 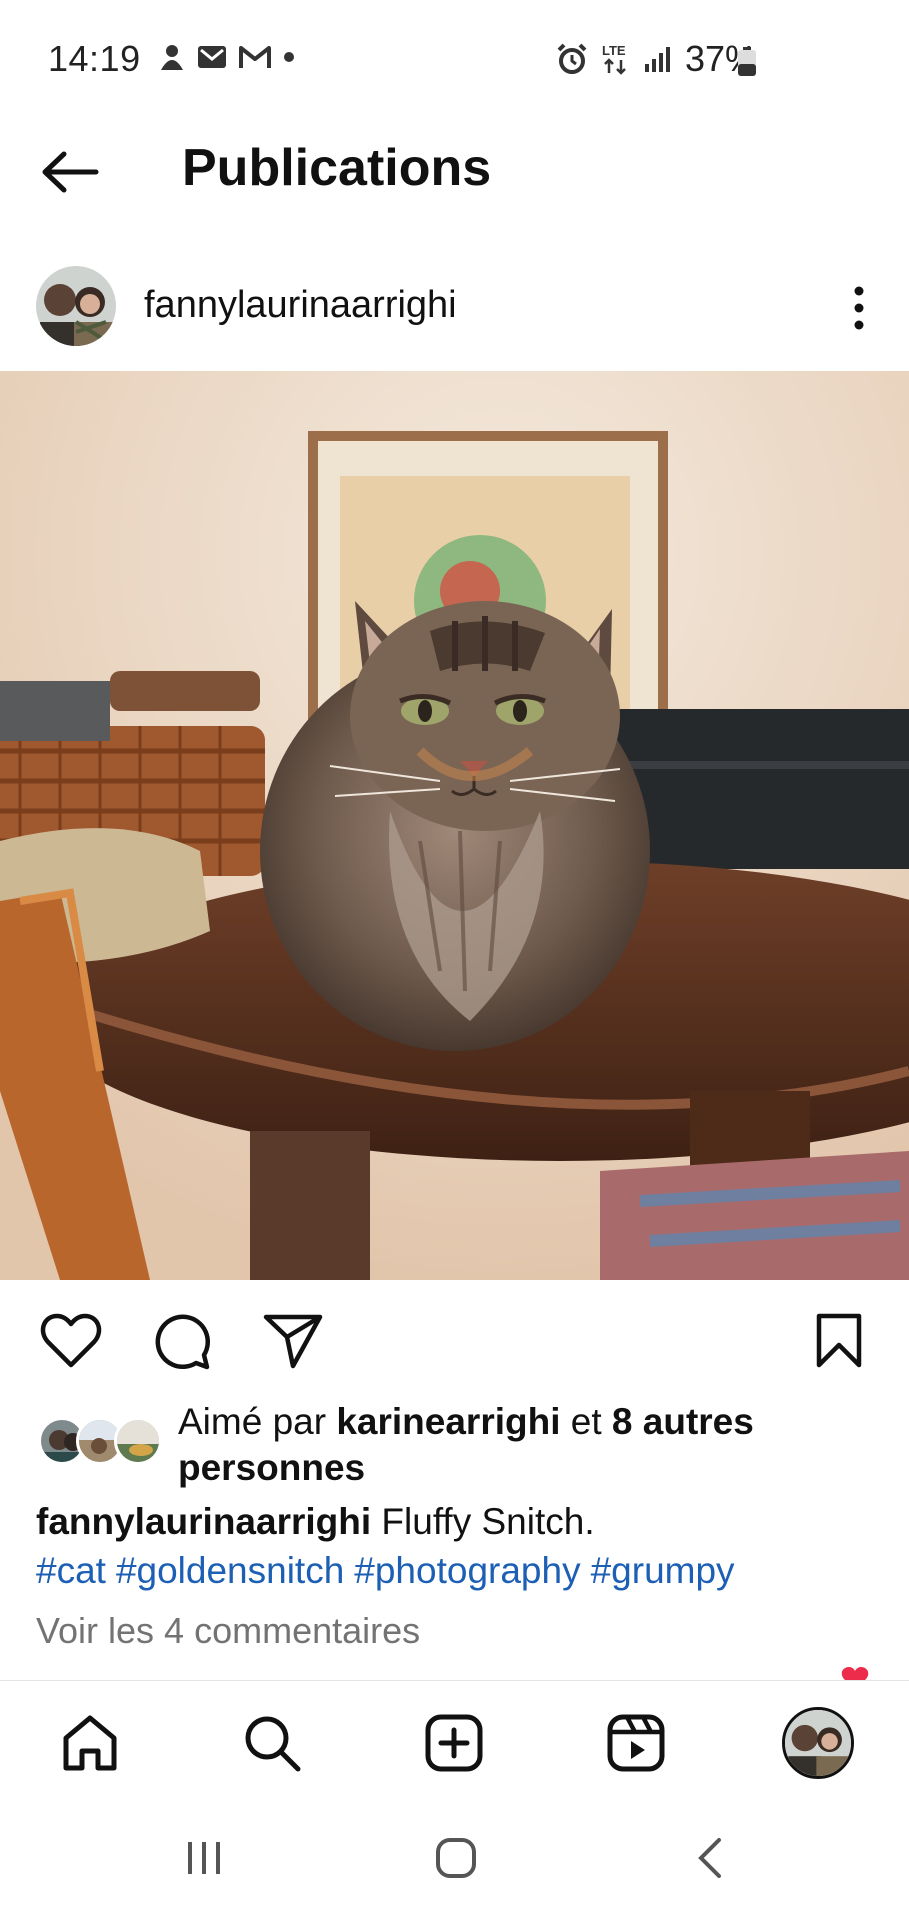 I want to click on likes-and: et, so click(x=586, y=1421).